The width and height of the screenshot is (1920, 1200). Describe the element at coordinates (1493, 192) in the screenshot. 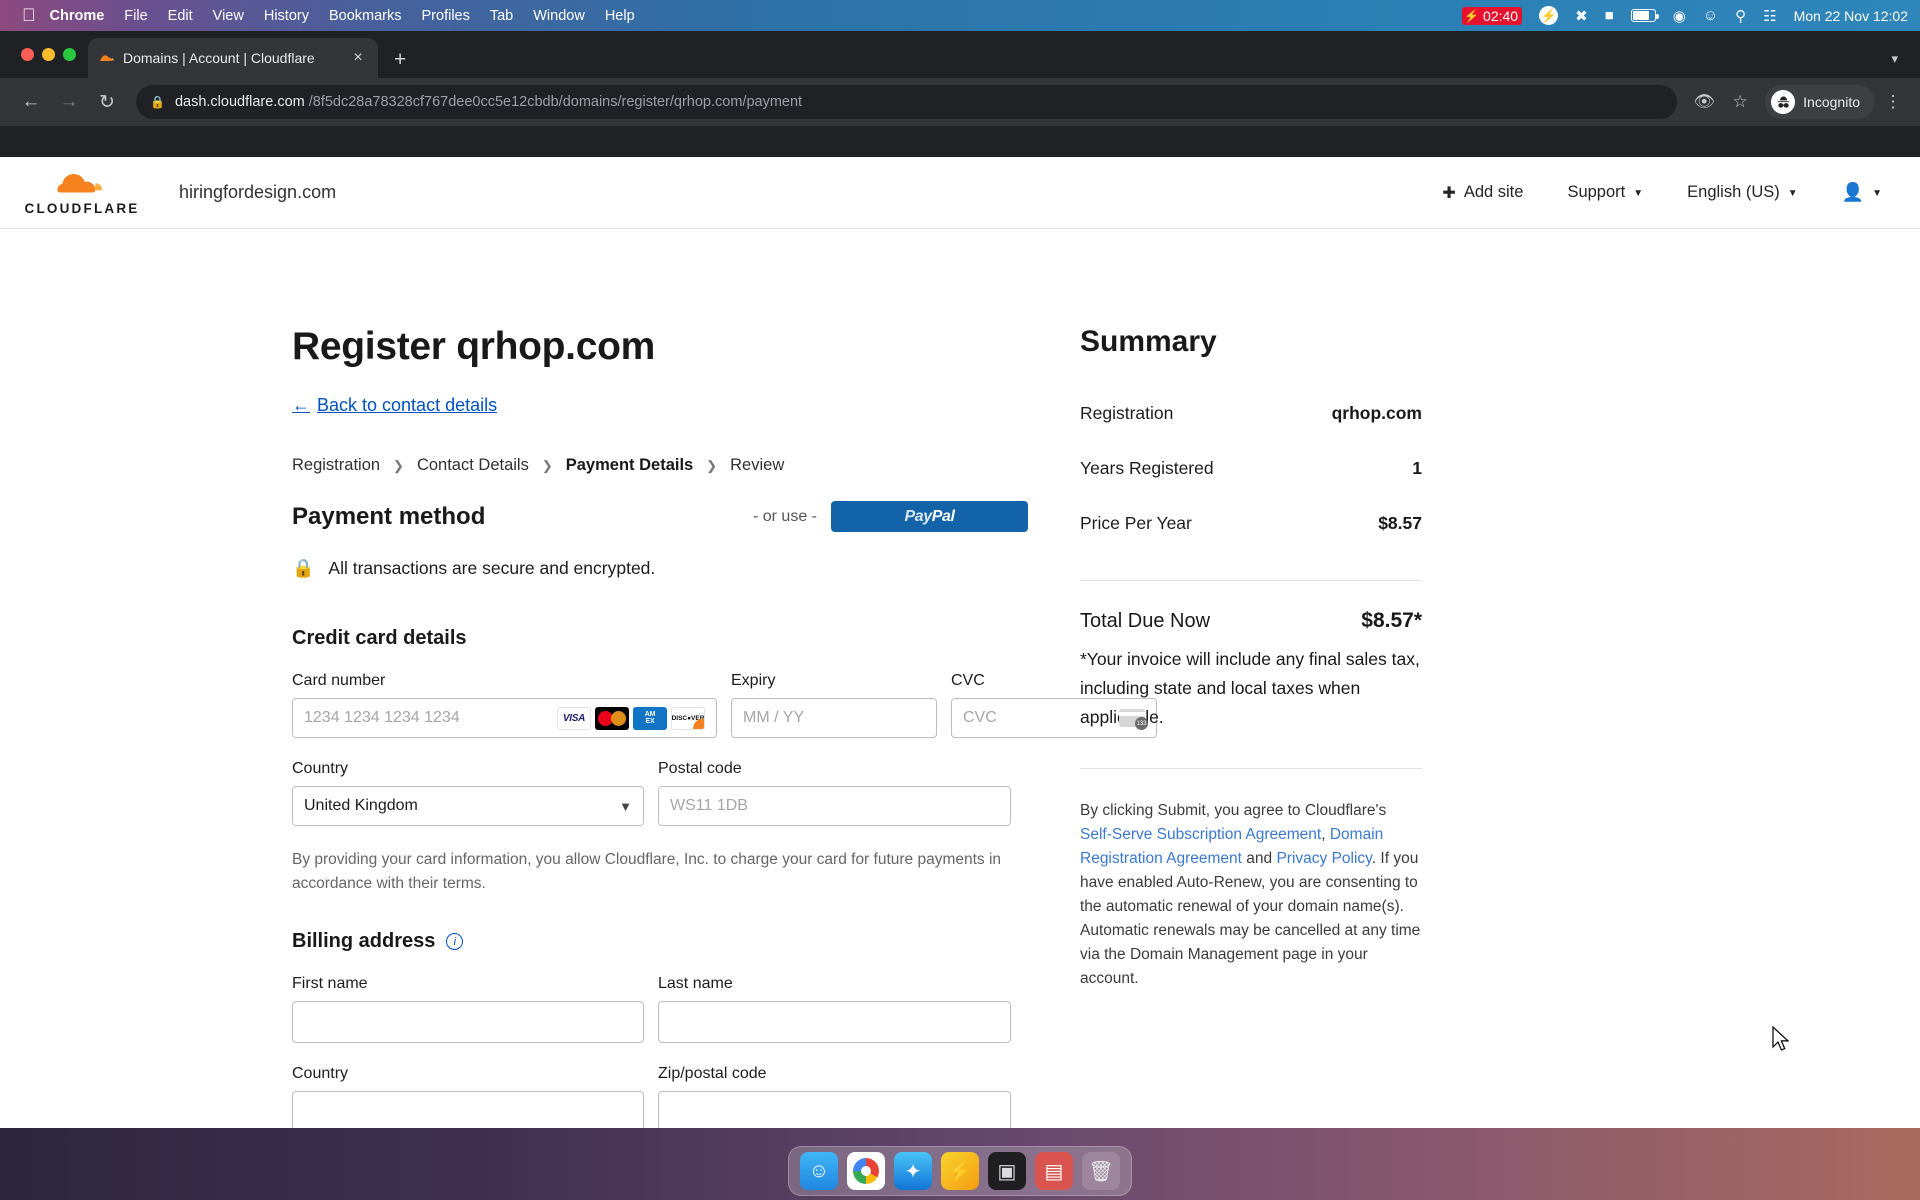

I see `add-site-label: Add site` at that location.